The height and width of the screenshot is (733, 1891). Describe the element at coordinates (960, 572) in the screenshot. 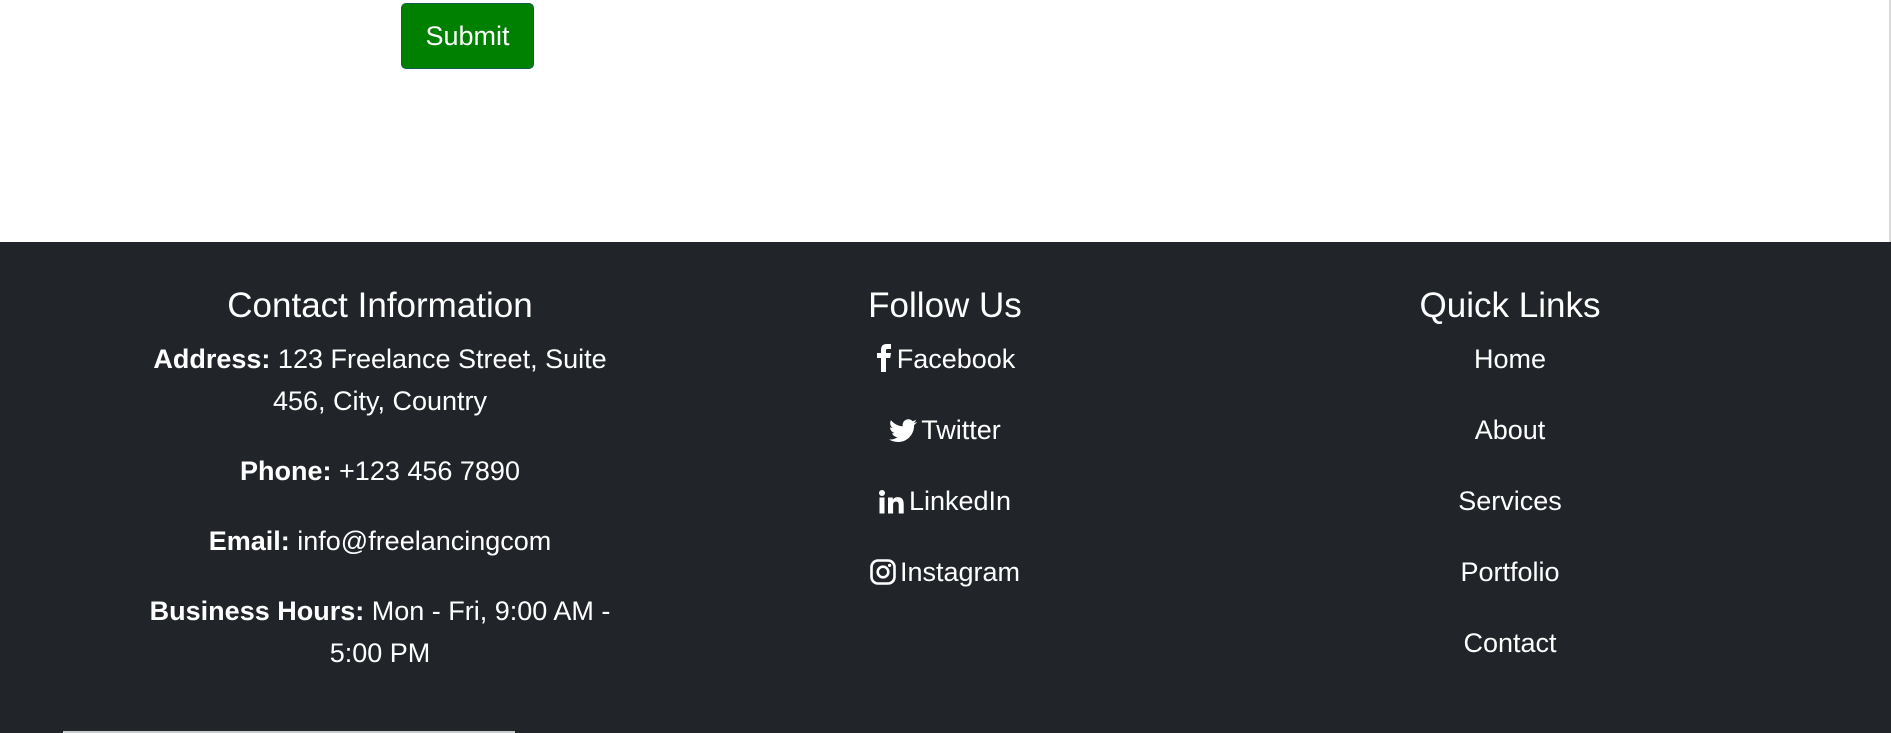

I see `social-label-instagram: Instagram` at that location.